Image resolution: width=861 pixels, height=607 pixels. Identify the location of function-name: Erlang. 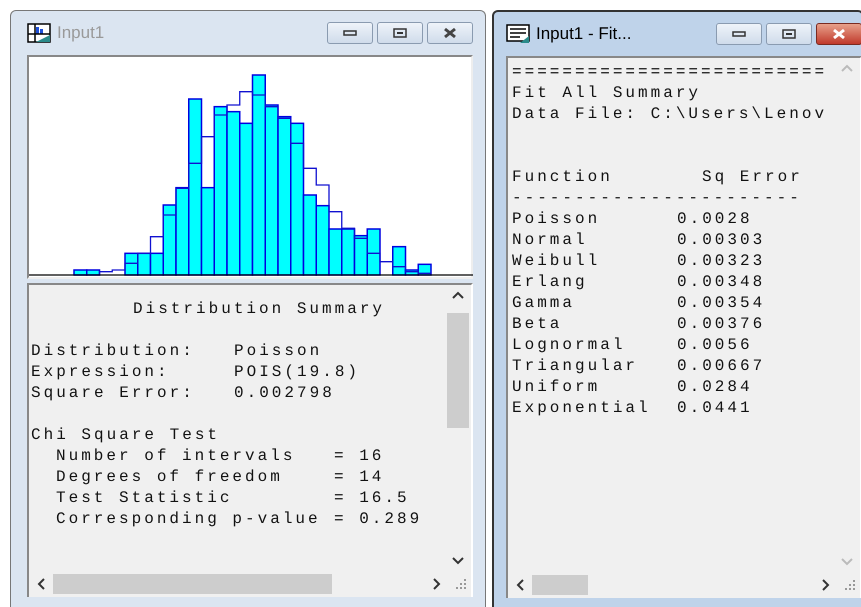
(550, 282).